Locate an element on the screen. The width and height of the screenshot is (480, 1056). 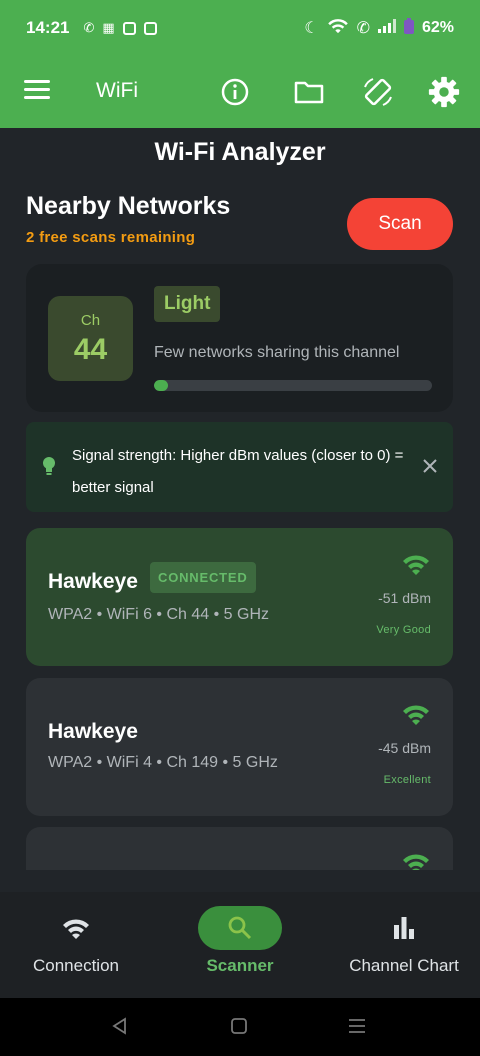
channel-box: Ch 44 is located at coordinates (90, 338).